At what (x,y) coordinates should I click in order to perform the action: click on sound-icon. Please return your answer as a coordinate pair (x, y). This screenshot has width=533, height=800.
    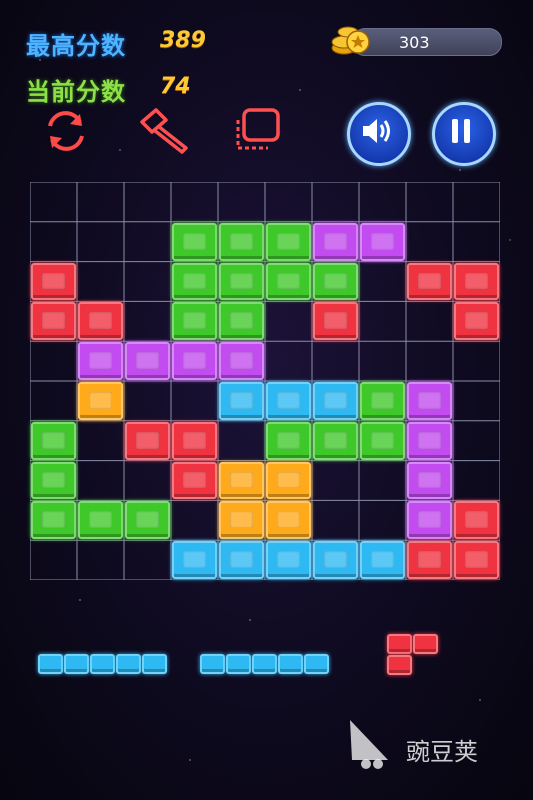
    Looking at the image, I should click on (376, 131).